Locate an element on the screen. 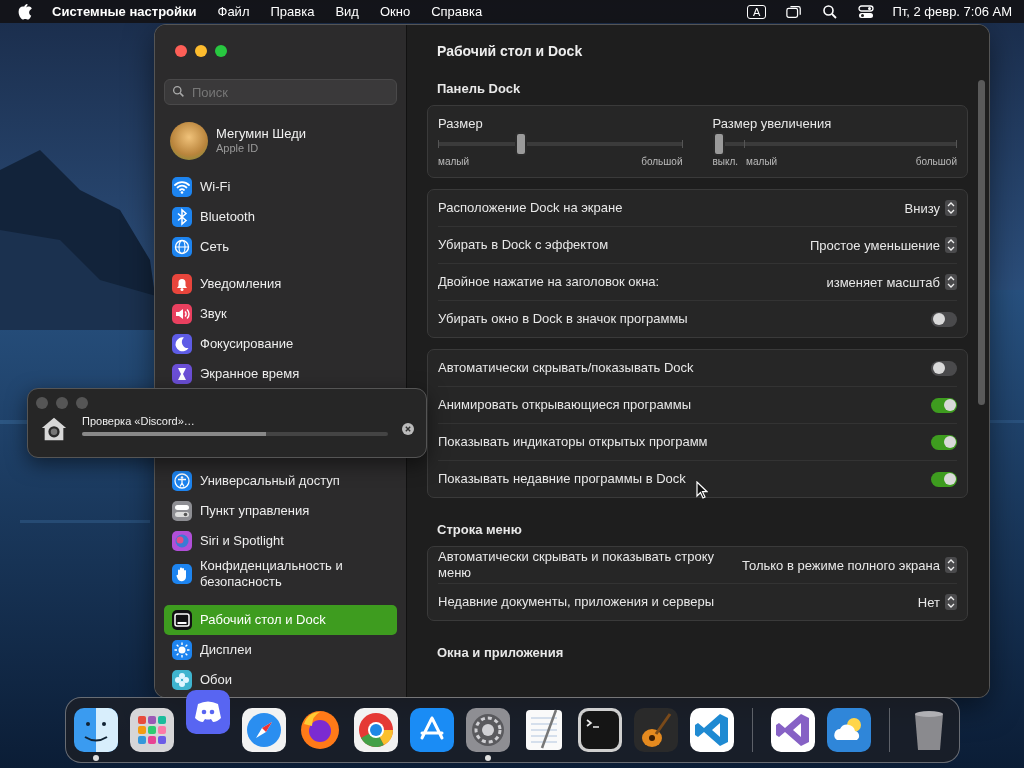  setting-label: Анимировать открывающиеся программы is located at coordinates (565, 405).